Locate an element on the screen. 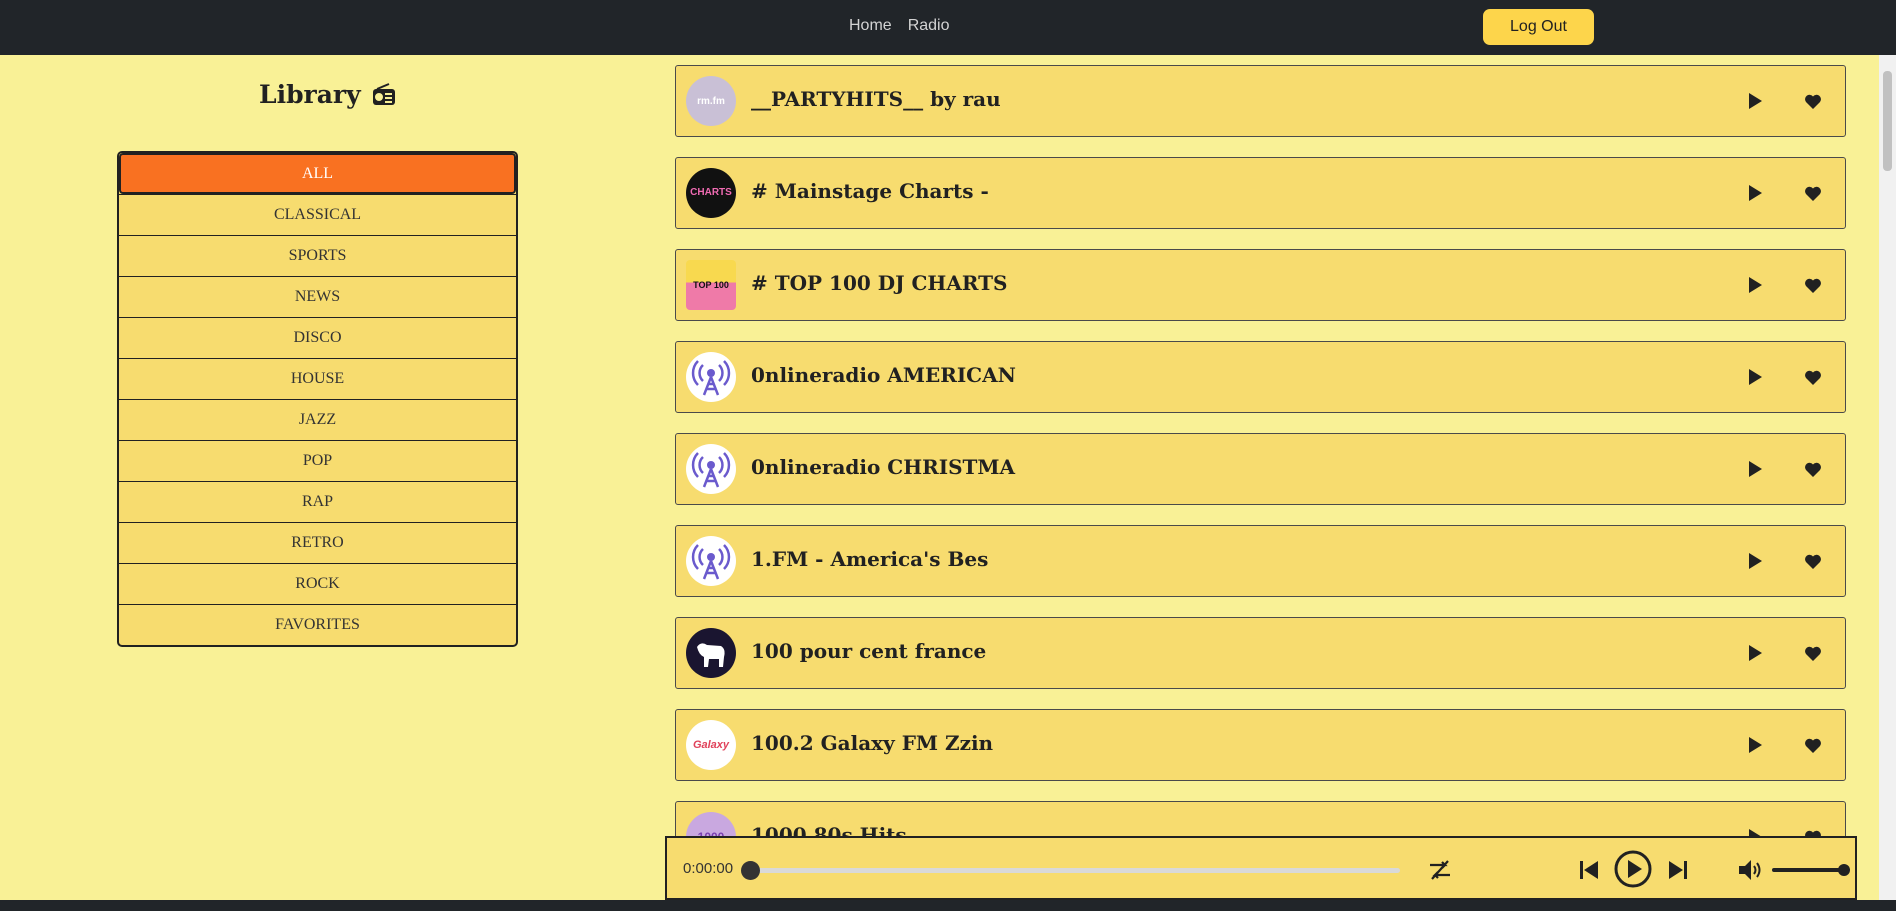  logout-button: Log Out is located at coordinates (1538, 27).